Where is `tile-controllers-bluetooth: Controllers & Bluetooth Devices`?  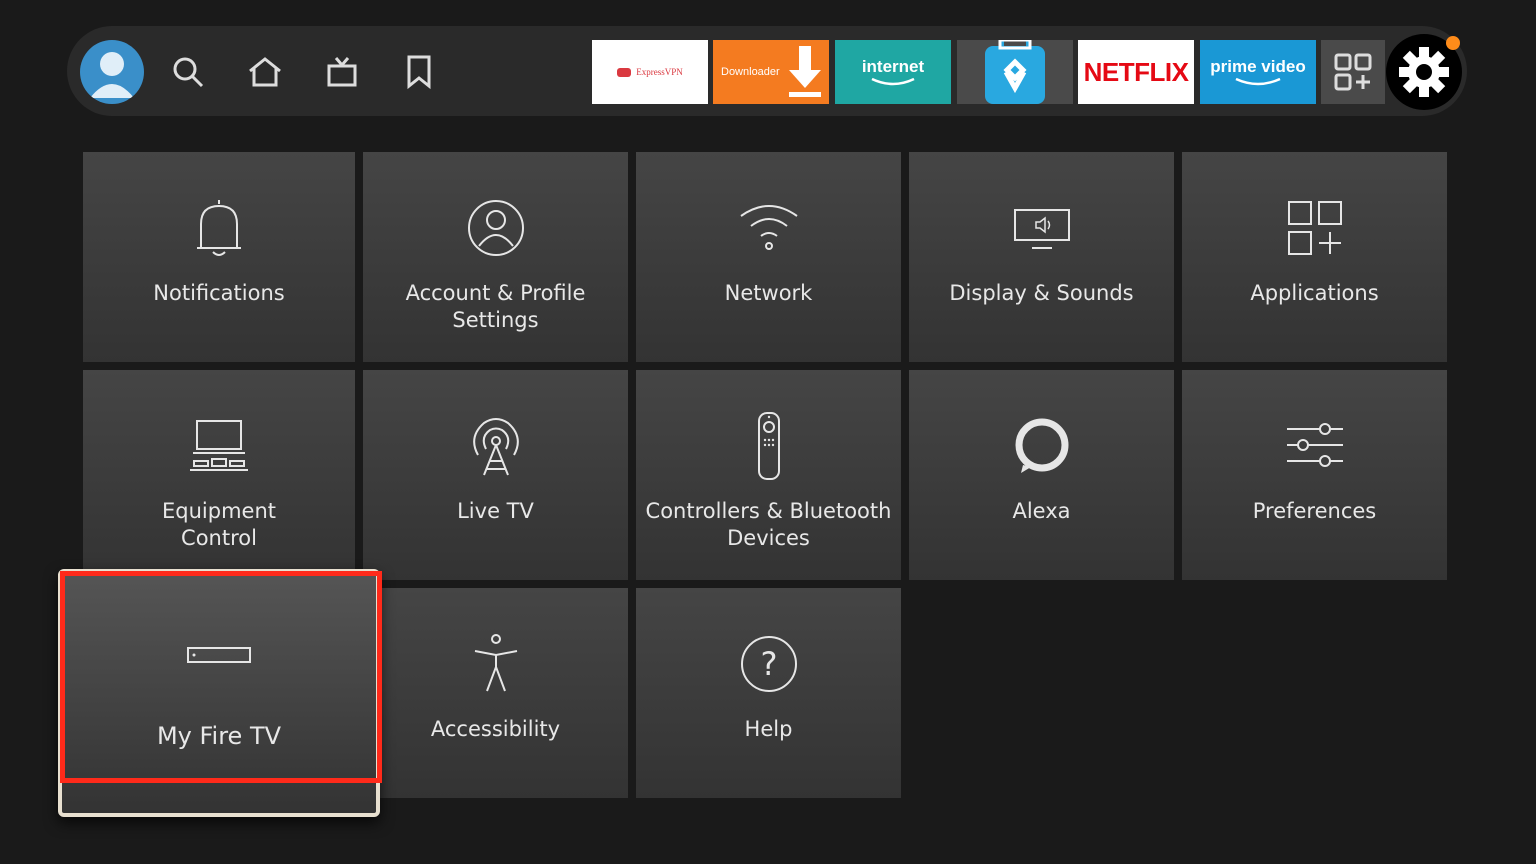
tile-controllers-bluetooth: Controllers & Bluetooth Devices is located at coordinates (768, 475).